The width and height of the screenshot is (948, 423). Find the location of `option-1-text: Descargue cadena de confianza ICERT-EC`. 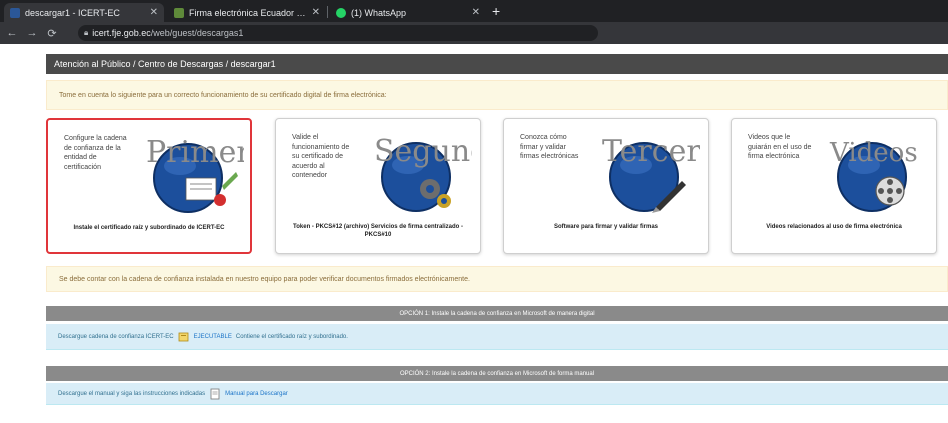

option-1-text: Descargue cadena de confianza ICERT-EC is located at coordinates (116, 336).